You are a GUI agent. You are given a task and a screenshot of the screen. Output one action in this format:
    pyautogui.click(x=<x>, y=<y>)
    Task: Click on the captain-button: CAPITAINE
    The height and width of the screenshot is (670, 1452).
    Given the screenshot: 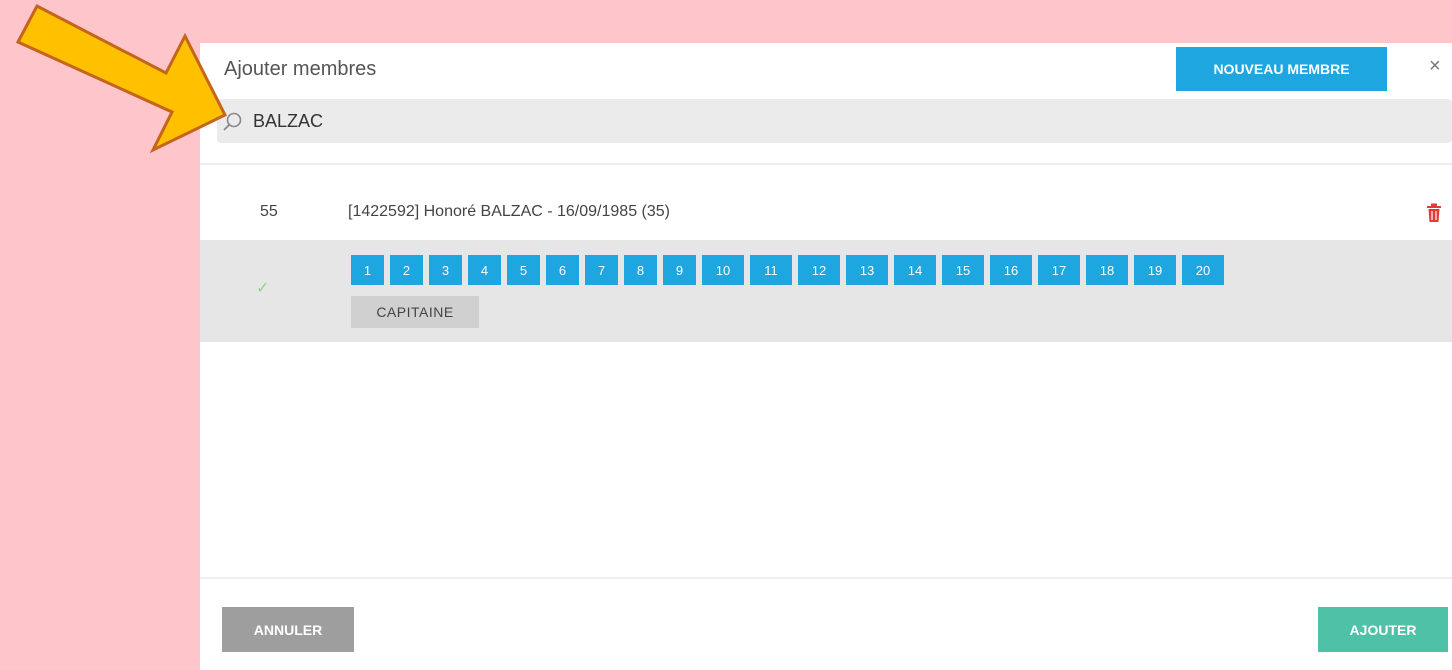 What is the action you would take?
    pyautogui.click(x=415, y=312)
    